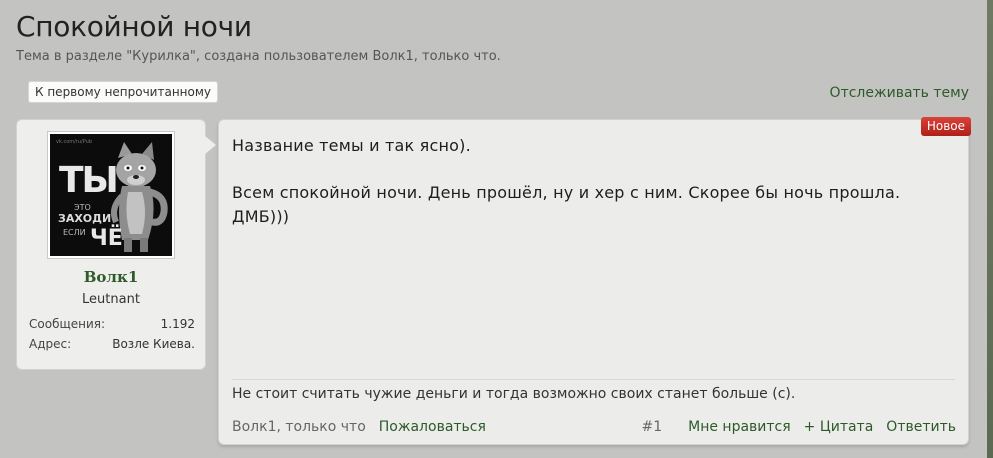  Describe the element at coordinates (111, 299) in the screenshot. I see `user-rank: Leutnant` at that location.